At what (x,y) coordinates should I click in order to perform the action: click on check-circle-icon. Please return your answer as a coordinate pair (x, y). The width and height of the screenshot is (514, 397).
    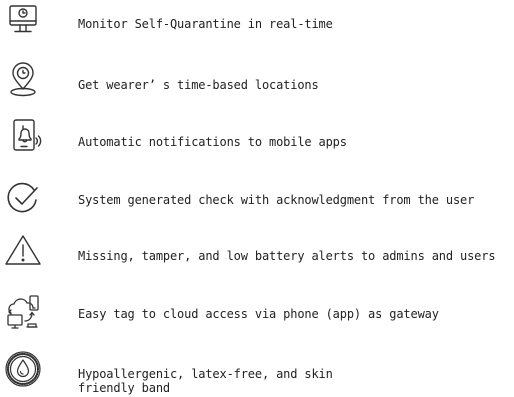
    Looking at the image, I should click on (23, 198).